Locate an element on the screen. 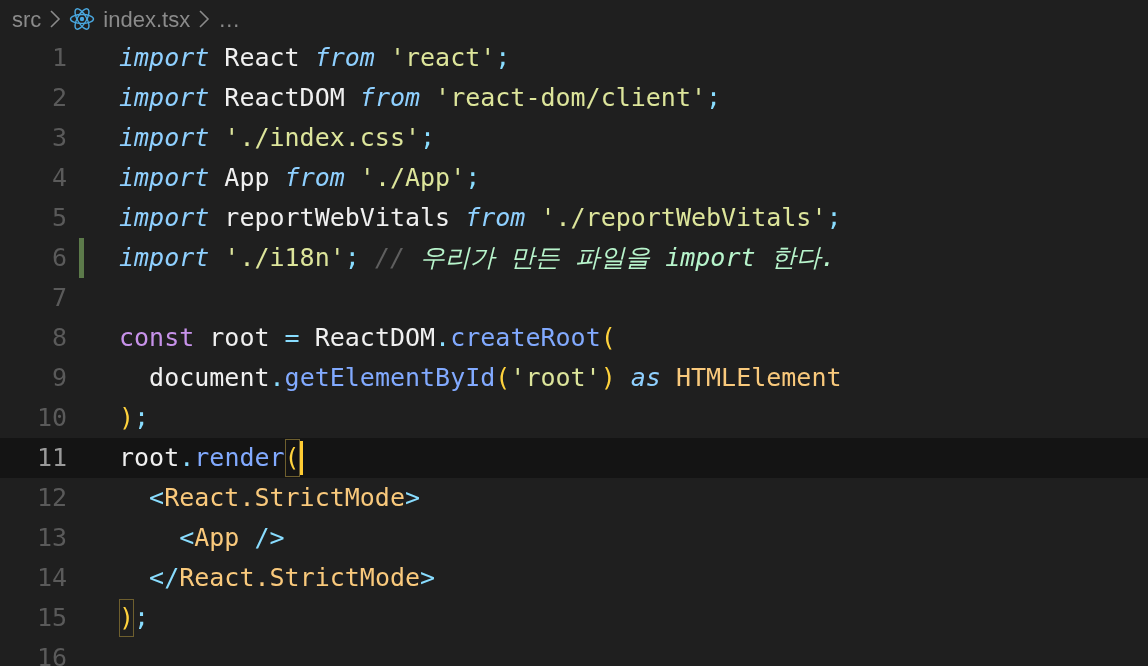 The width and height of the screenshot is (1148, 666). line-number: 8 is located at coordinates (58, 338).